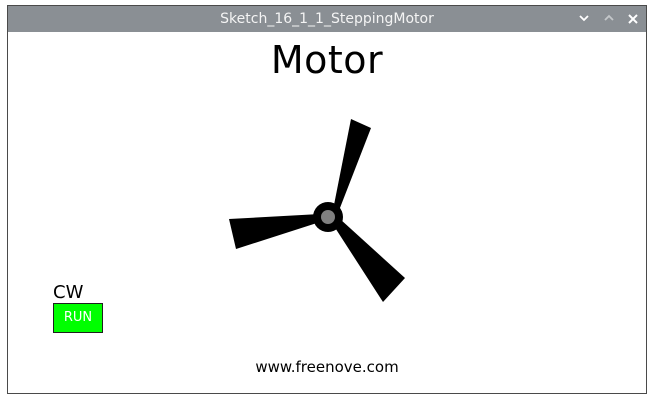  Describe the element at coordinates (68, 292) in the screenshot. I see `direction-label: CW` at that location.